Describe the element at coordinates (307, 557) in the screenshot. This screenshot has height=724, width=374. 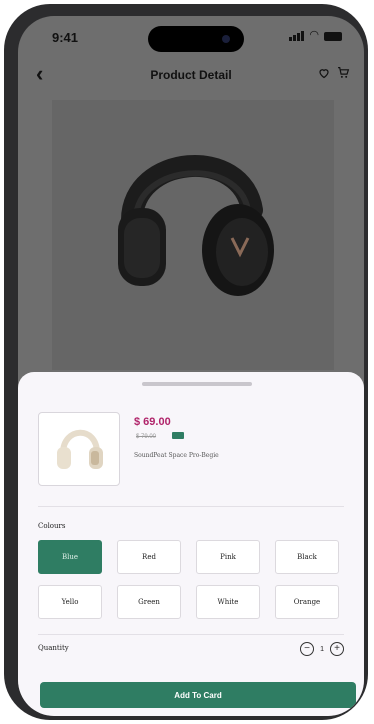
I see `colour-option-black: Black` at that location.